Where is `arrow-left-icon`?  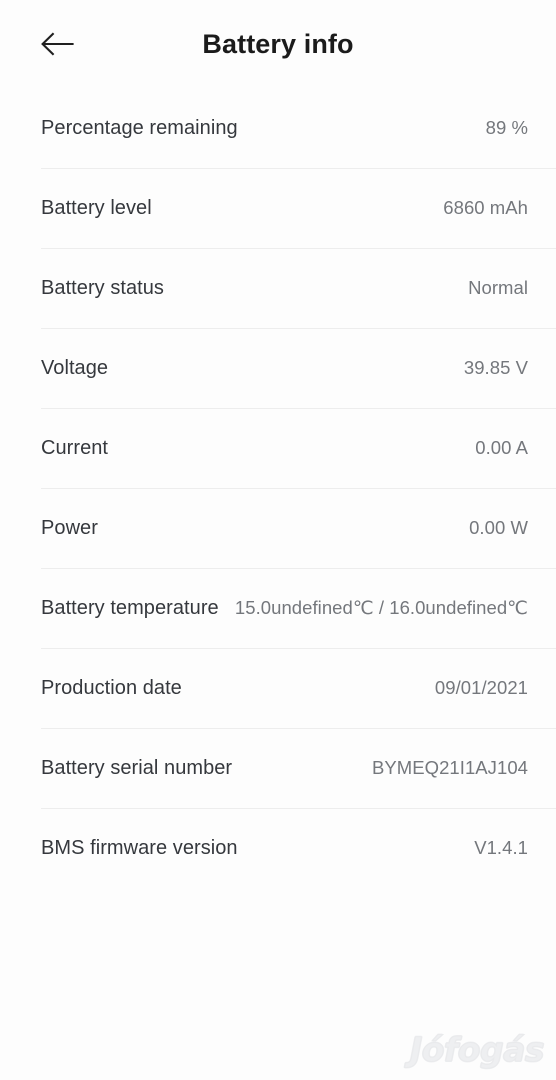
arrow-left-icon is located at coordinates (58, 44).